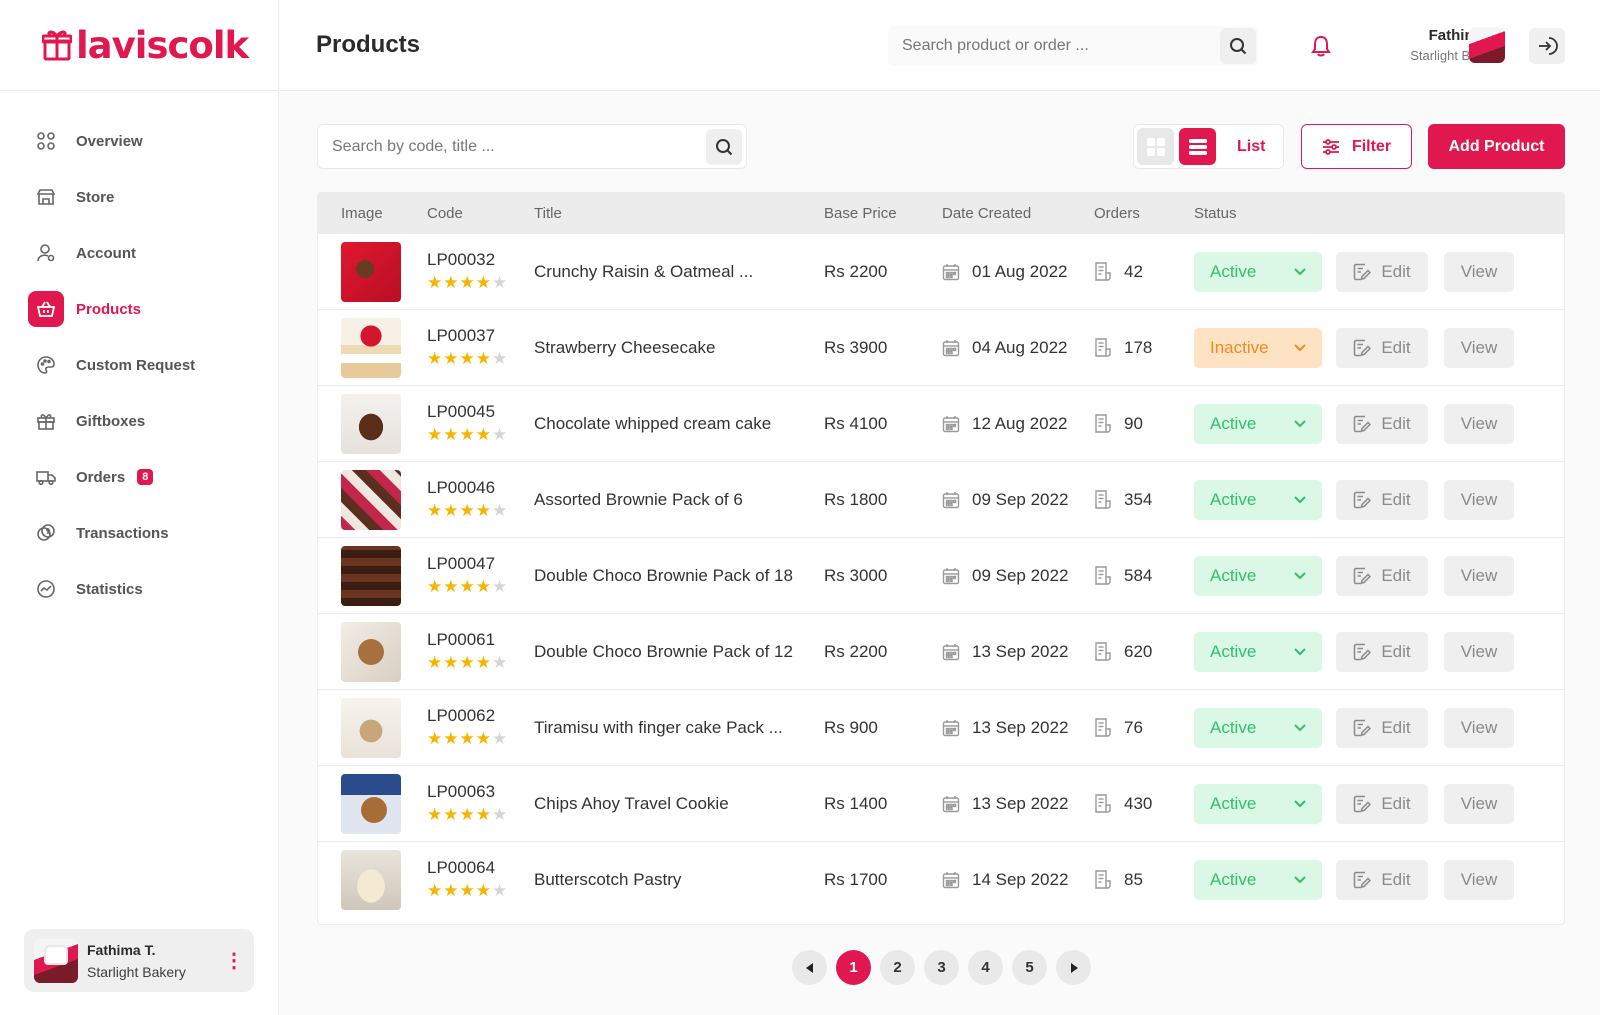  What do you see at coordinates (1138, 651) in the screenshot?
I see `orders-value: 620` at bounding box center [1138, 651].